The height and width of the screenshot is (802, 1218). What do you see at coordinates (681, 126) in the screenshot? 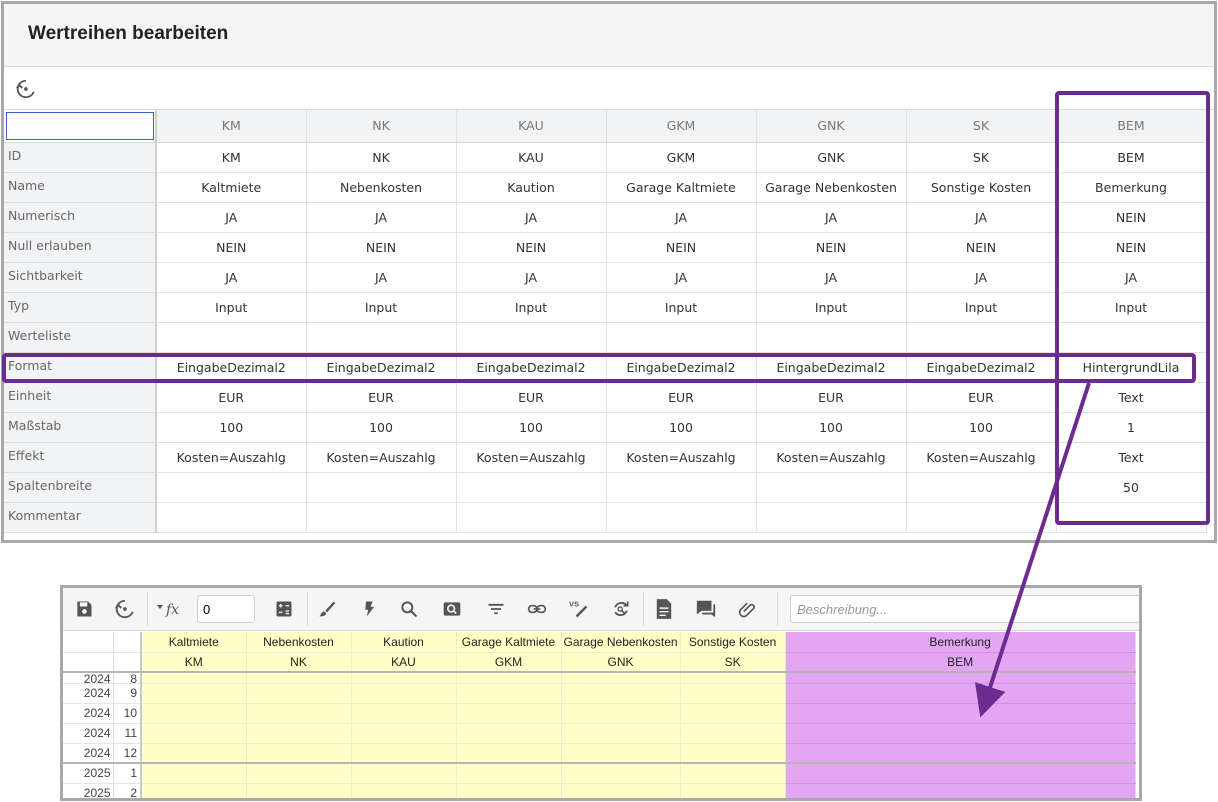
I see `column-header-gkm: GKM` at bounding box center [681, 126].